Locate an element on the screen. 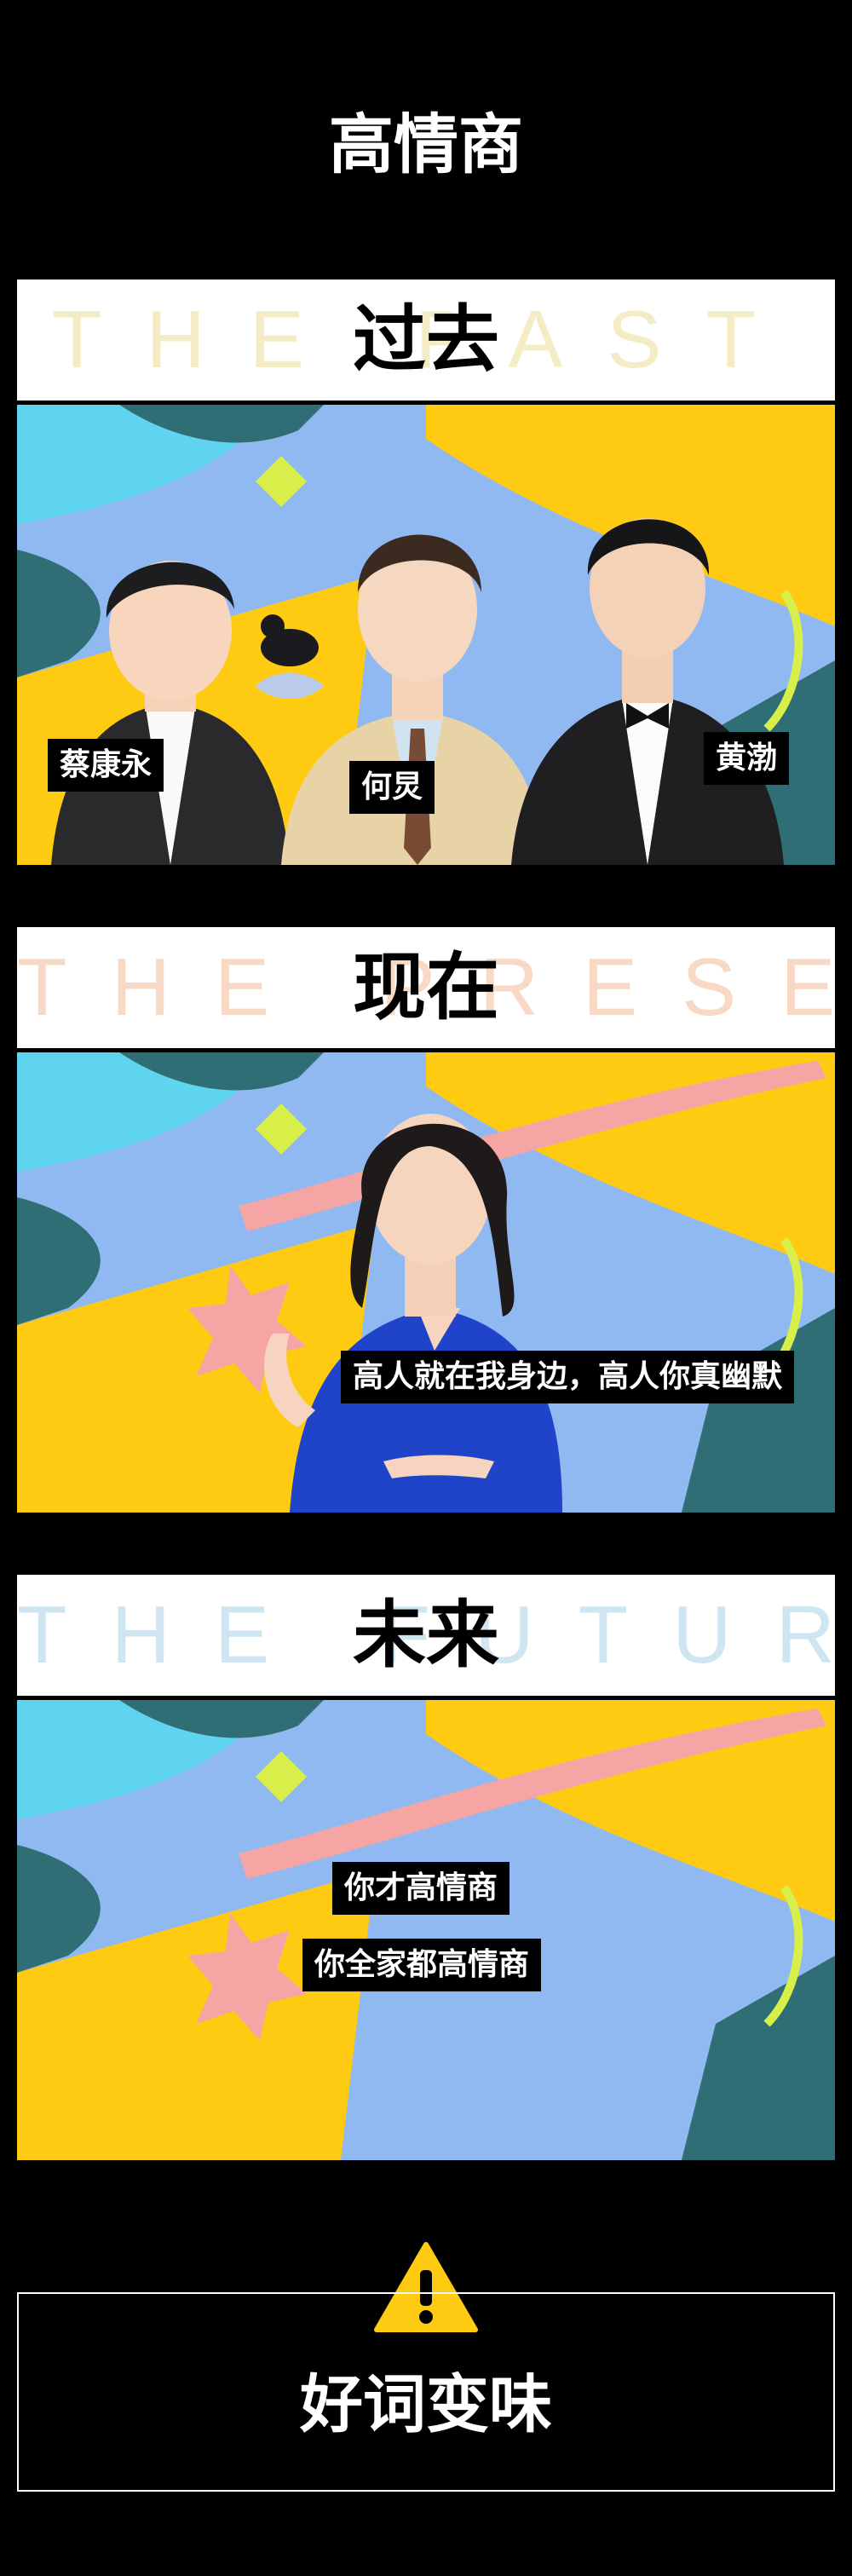 Image resolution: width=852 pixels, height=2576 pixels. caption-label: 你才高情商 is located at coordinates (421, 1888).